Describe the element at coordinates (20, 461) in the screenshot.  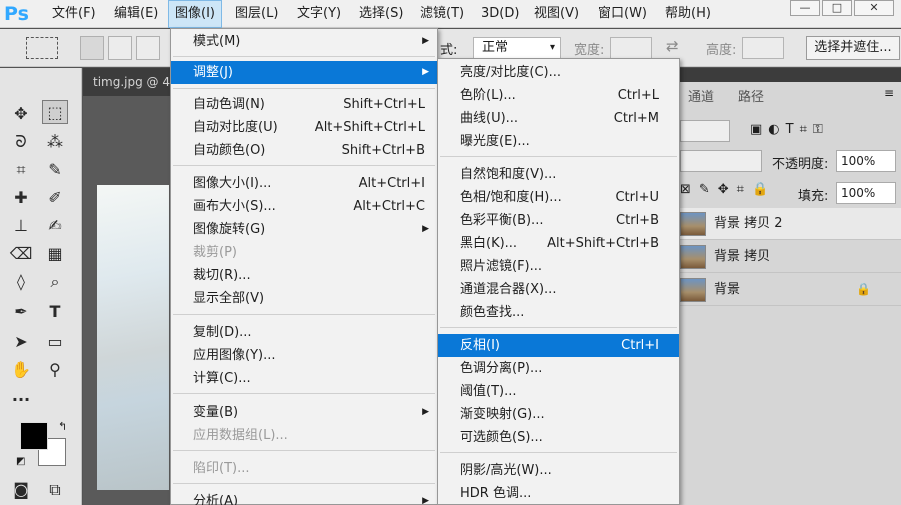
I see `default-colors-icon: ◩` at that location.